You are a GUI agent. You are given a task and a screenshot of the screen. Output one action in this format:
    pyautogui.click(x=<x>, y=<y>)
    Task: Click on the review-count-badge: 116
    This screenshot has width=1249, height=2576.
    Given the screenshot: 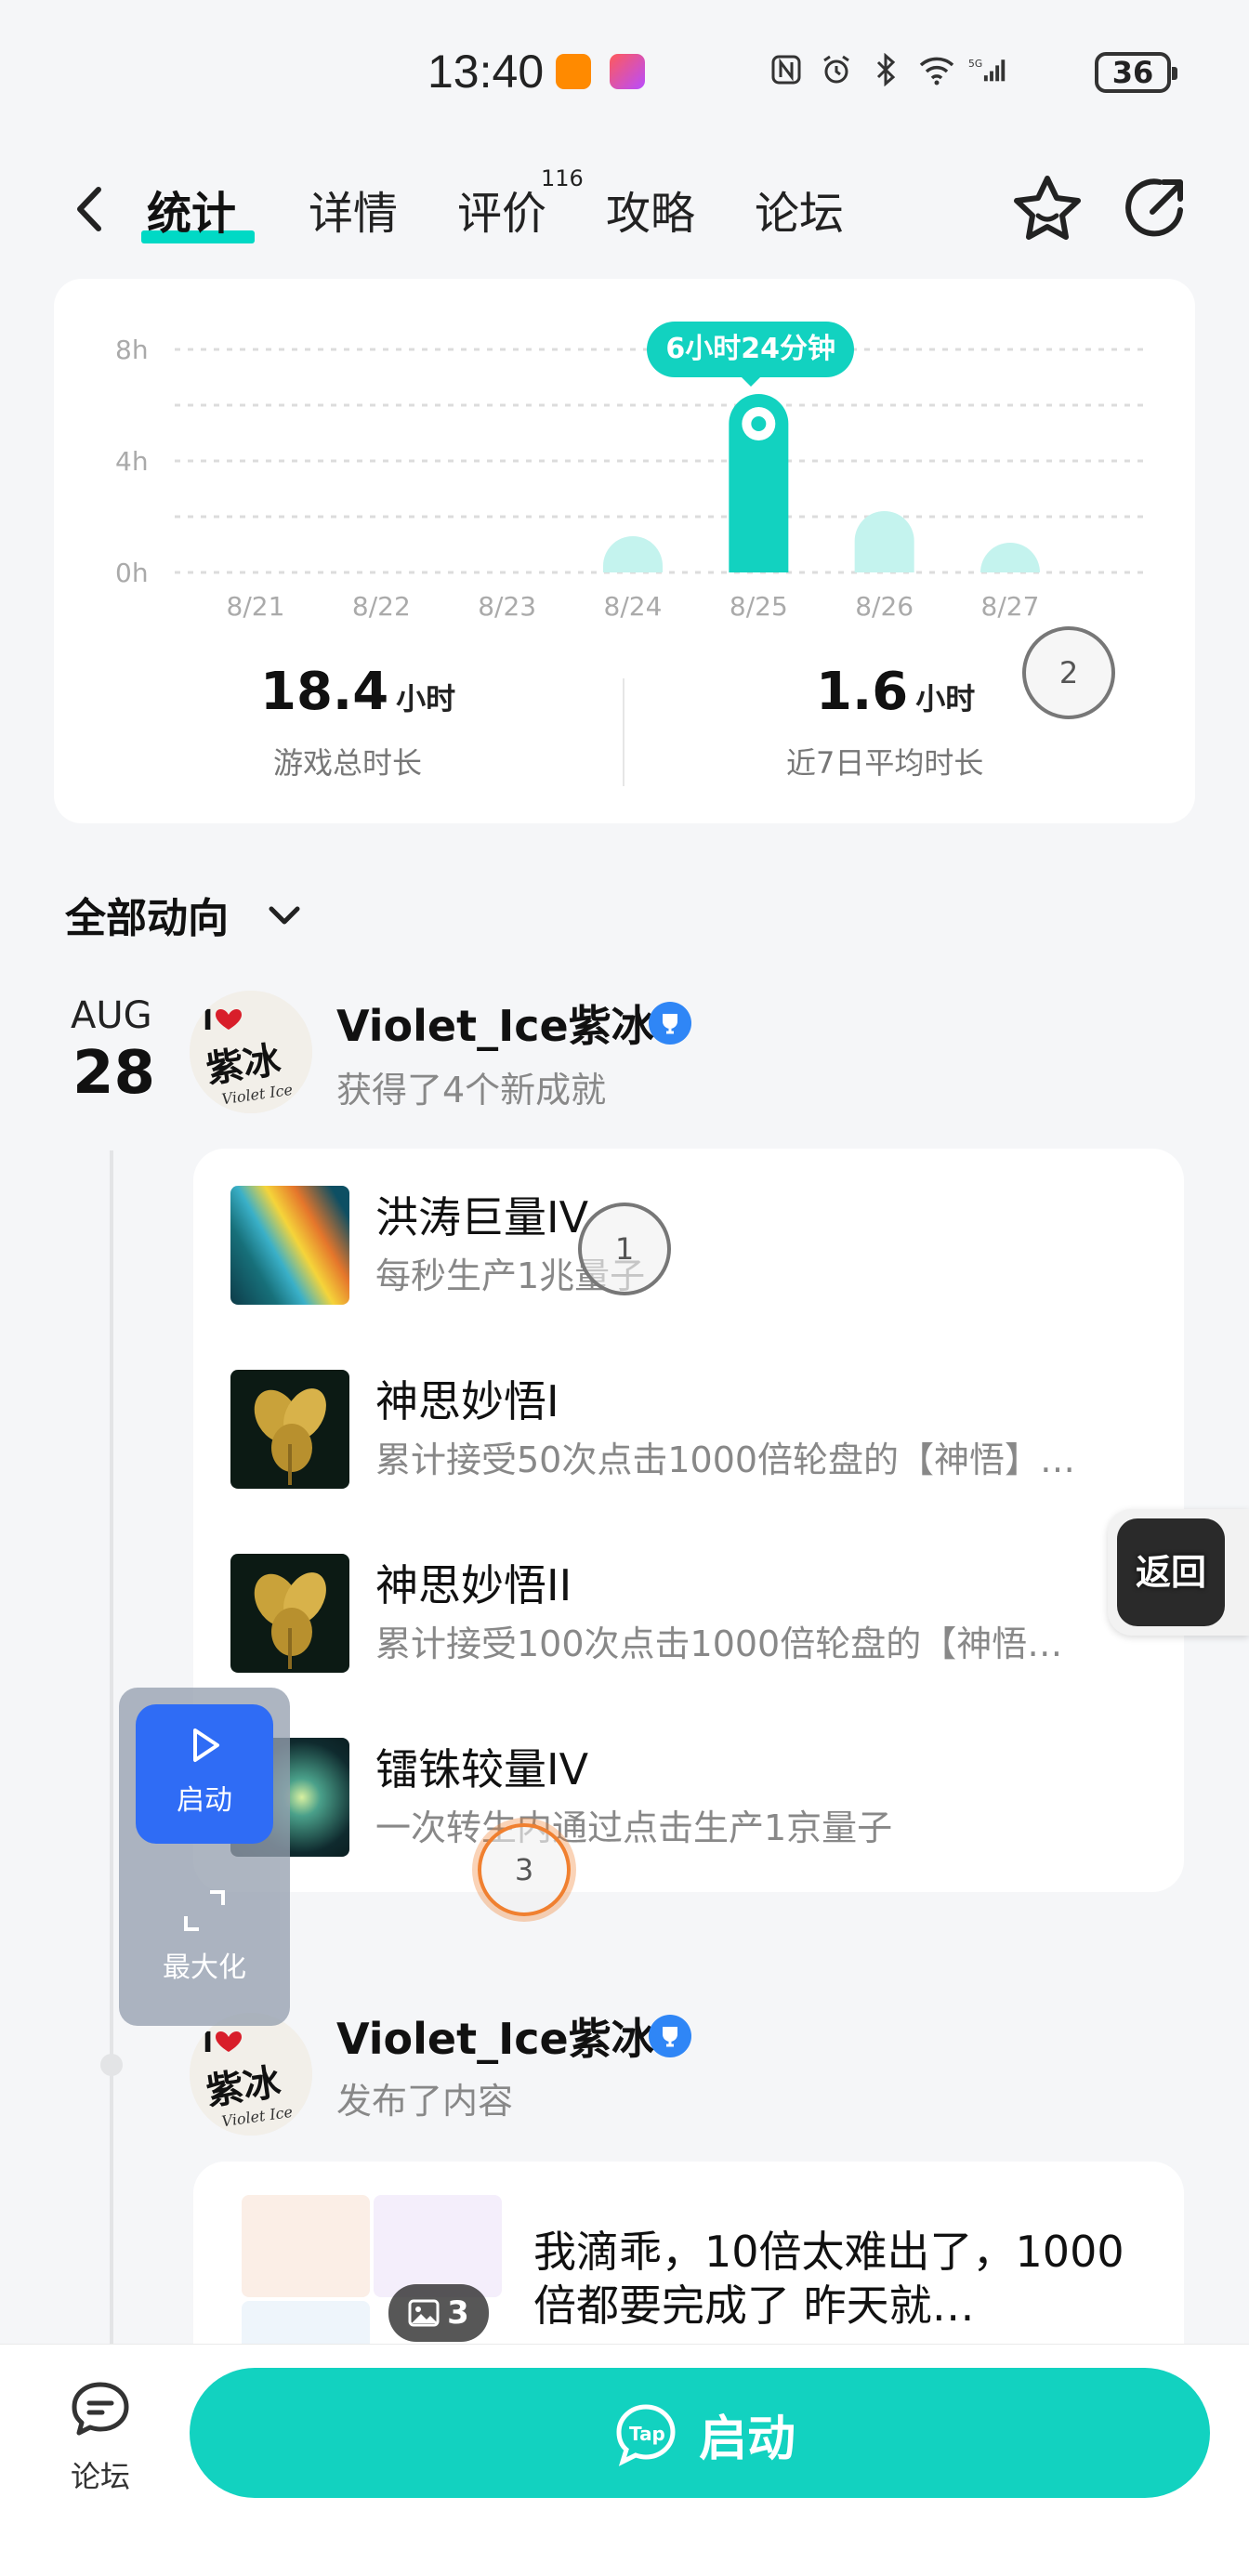 What is the action you would take?
    pyautogui.click(x=562, y=178)
    